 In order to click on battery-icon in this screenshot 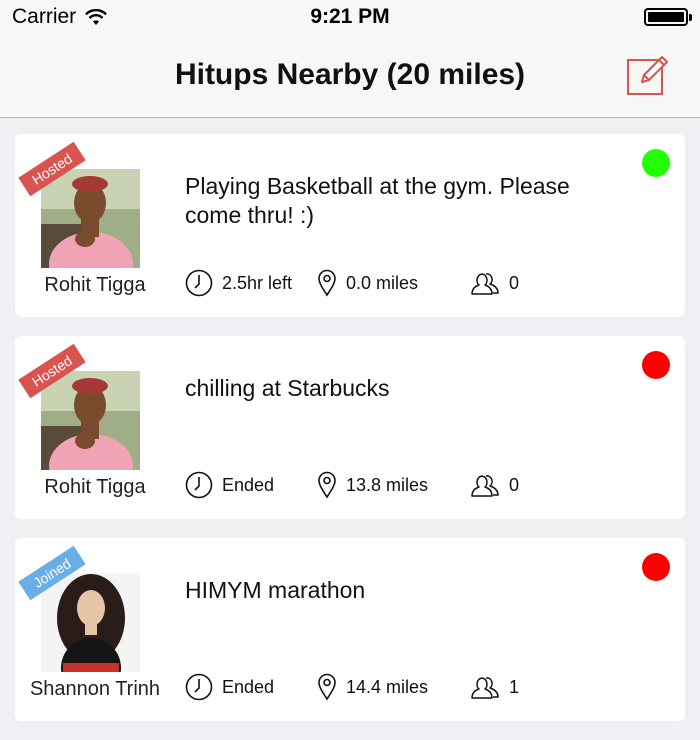, I will do `click(668, 17)`.